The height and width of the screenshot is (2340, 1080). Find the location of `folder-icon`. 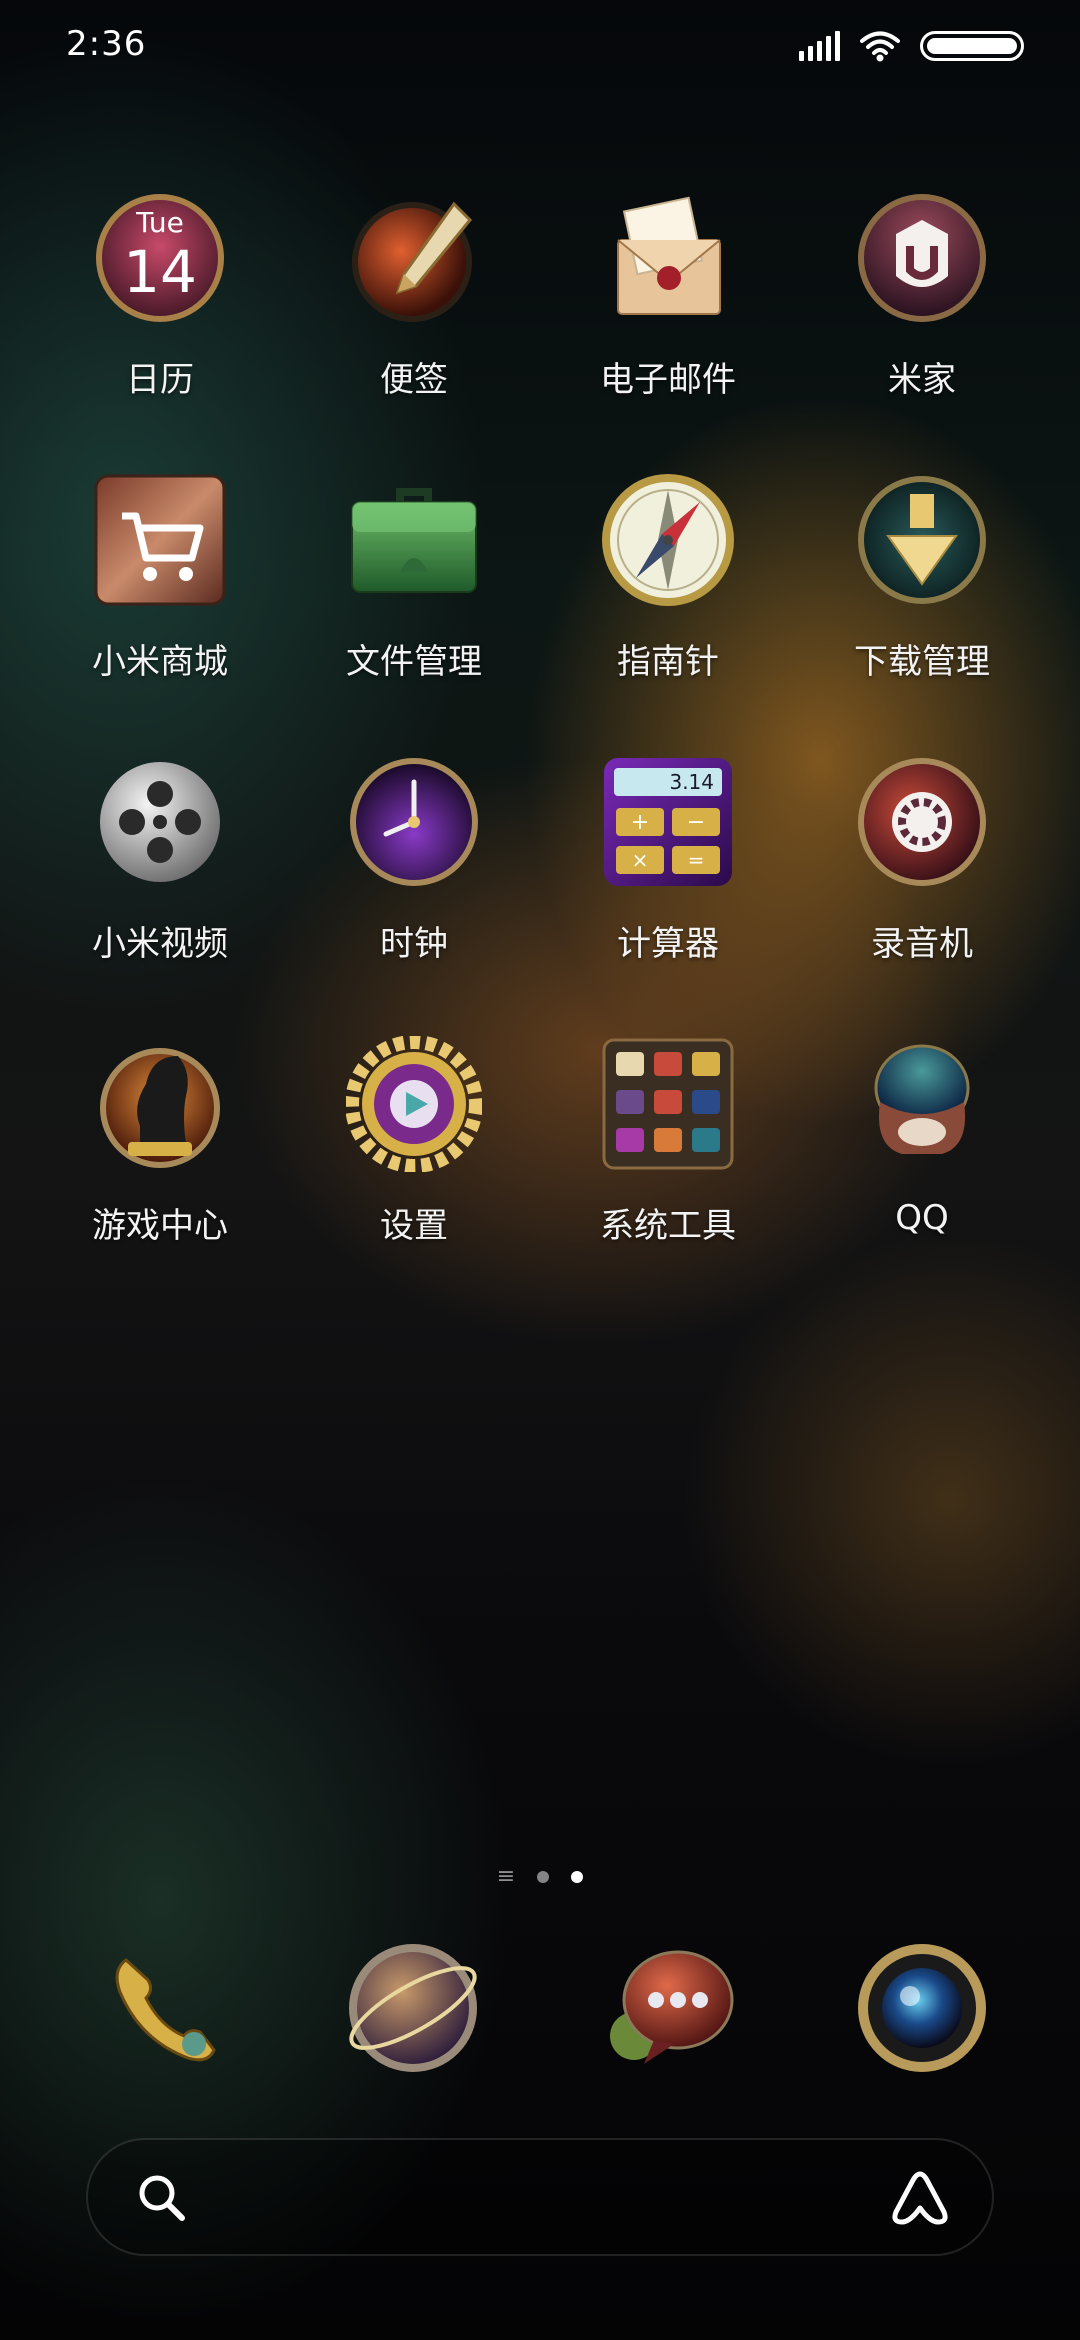

folder-icon is located at coordinates (668, 1104).